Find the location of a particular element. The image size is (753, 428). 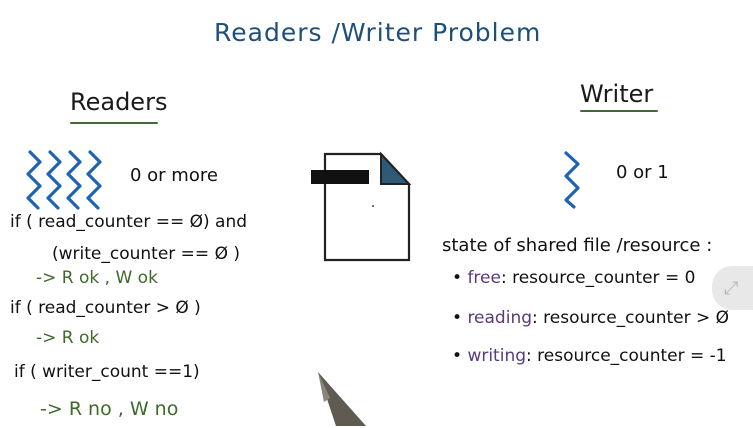

state-reading-expr: : resource_counter > Ø is located at coordinates (631, 318).